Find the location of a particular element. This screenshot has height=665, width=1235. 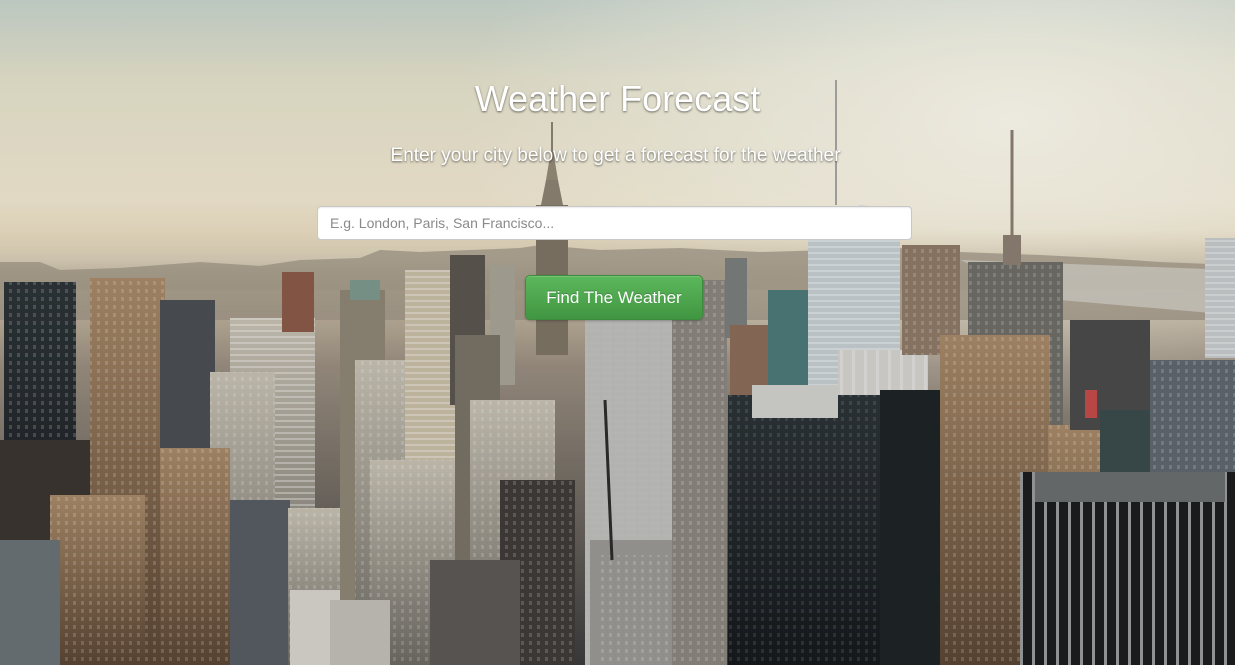

find-weather-button: Find The Weather is located at coordinates (614, 297).